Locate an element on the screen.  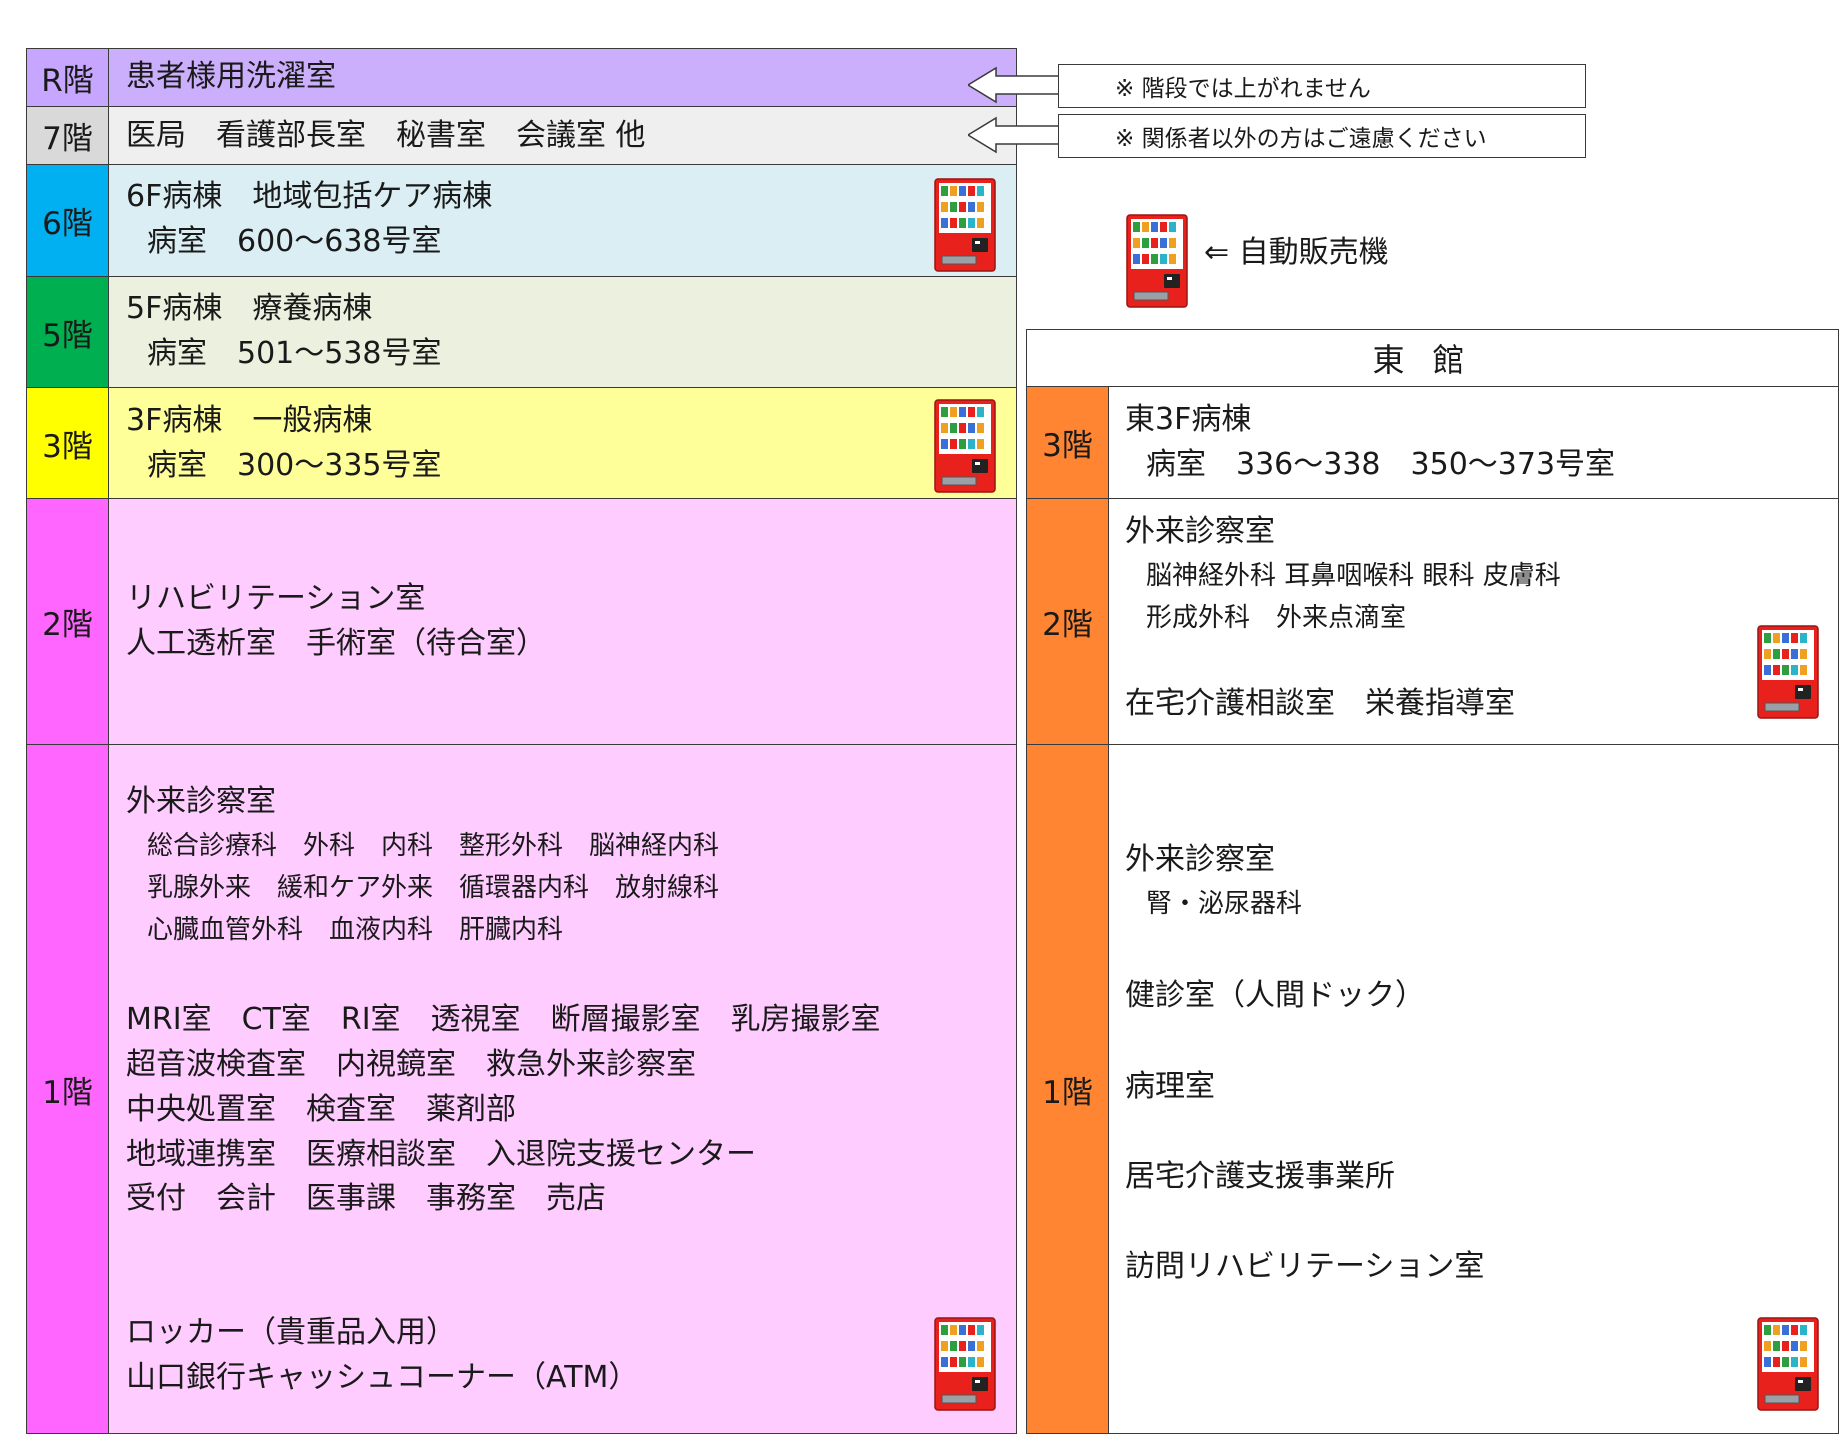
floor-content-5: 5F病棟 療養病棟 病室 501～538号室 is located at coordinates (562, 332).